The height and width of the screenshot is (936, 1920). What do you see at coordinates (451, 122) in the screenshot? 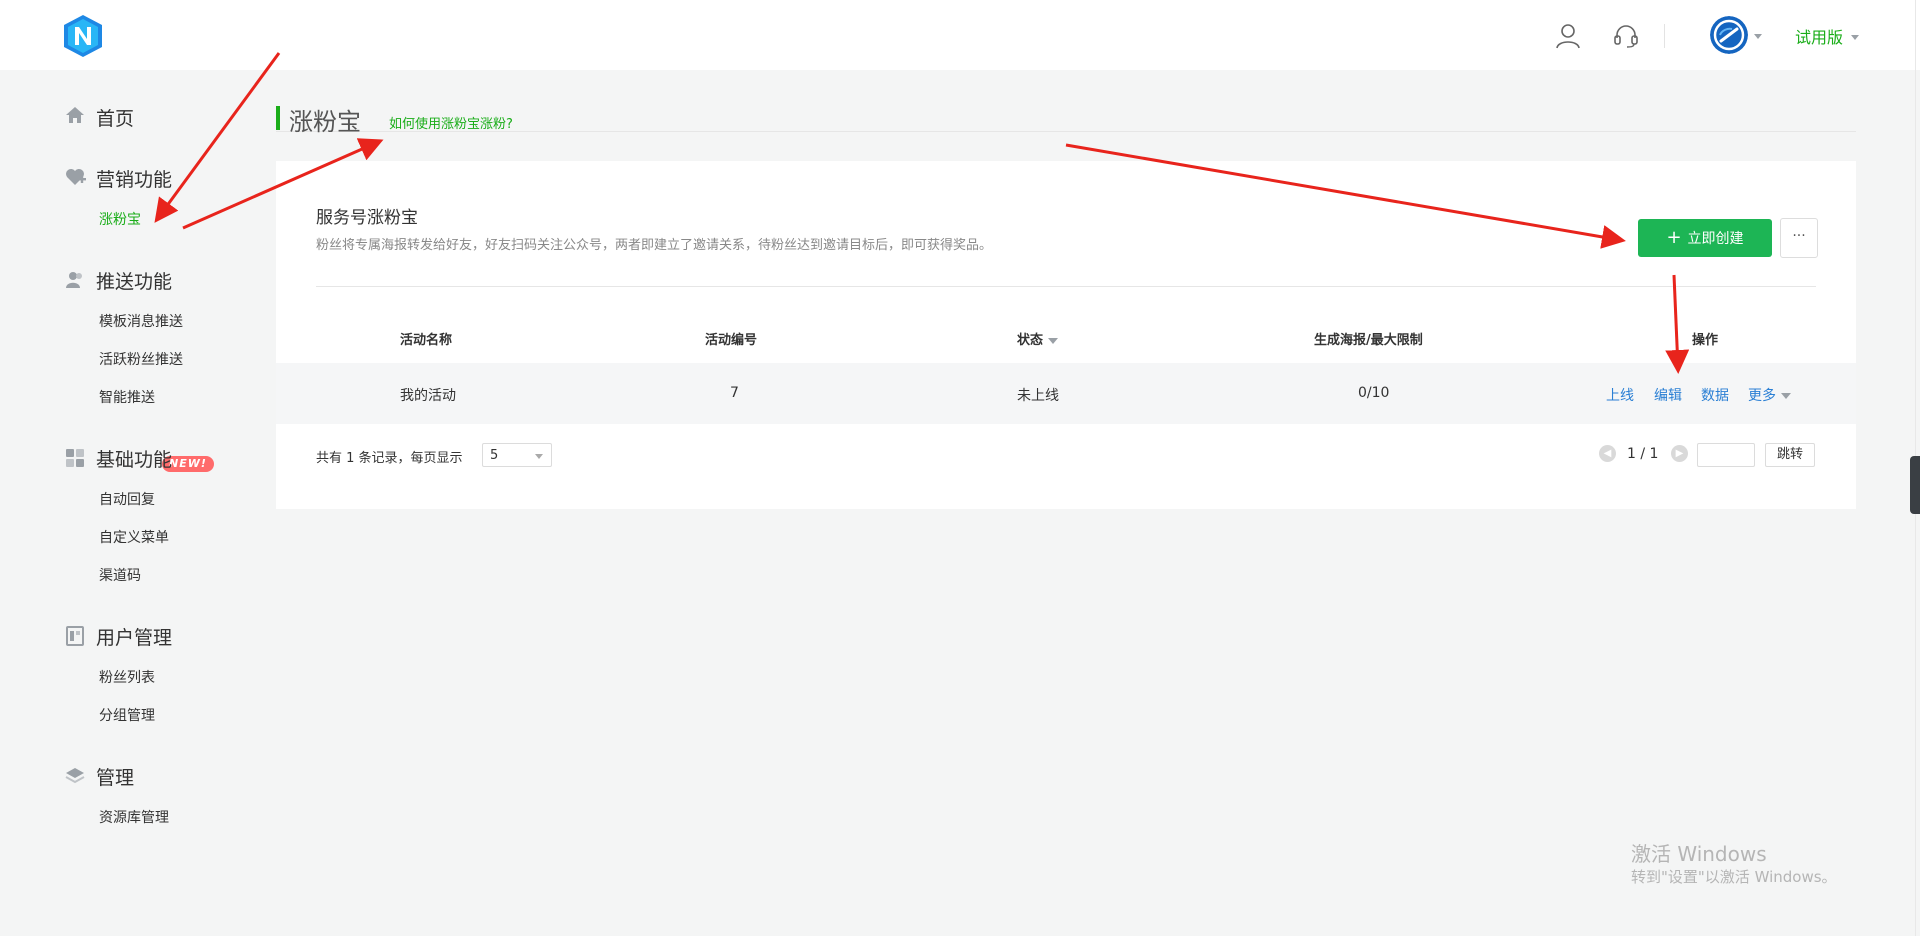
I see `help-link: 如何使用涨粉宝涨粉?` at bounding box center [451, 122].